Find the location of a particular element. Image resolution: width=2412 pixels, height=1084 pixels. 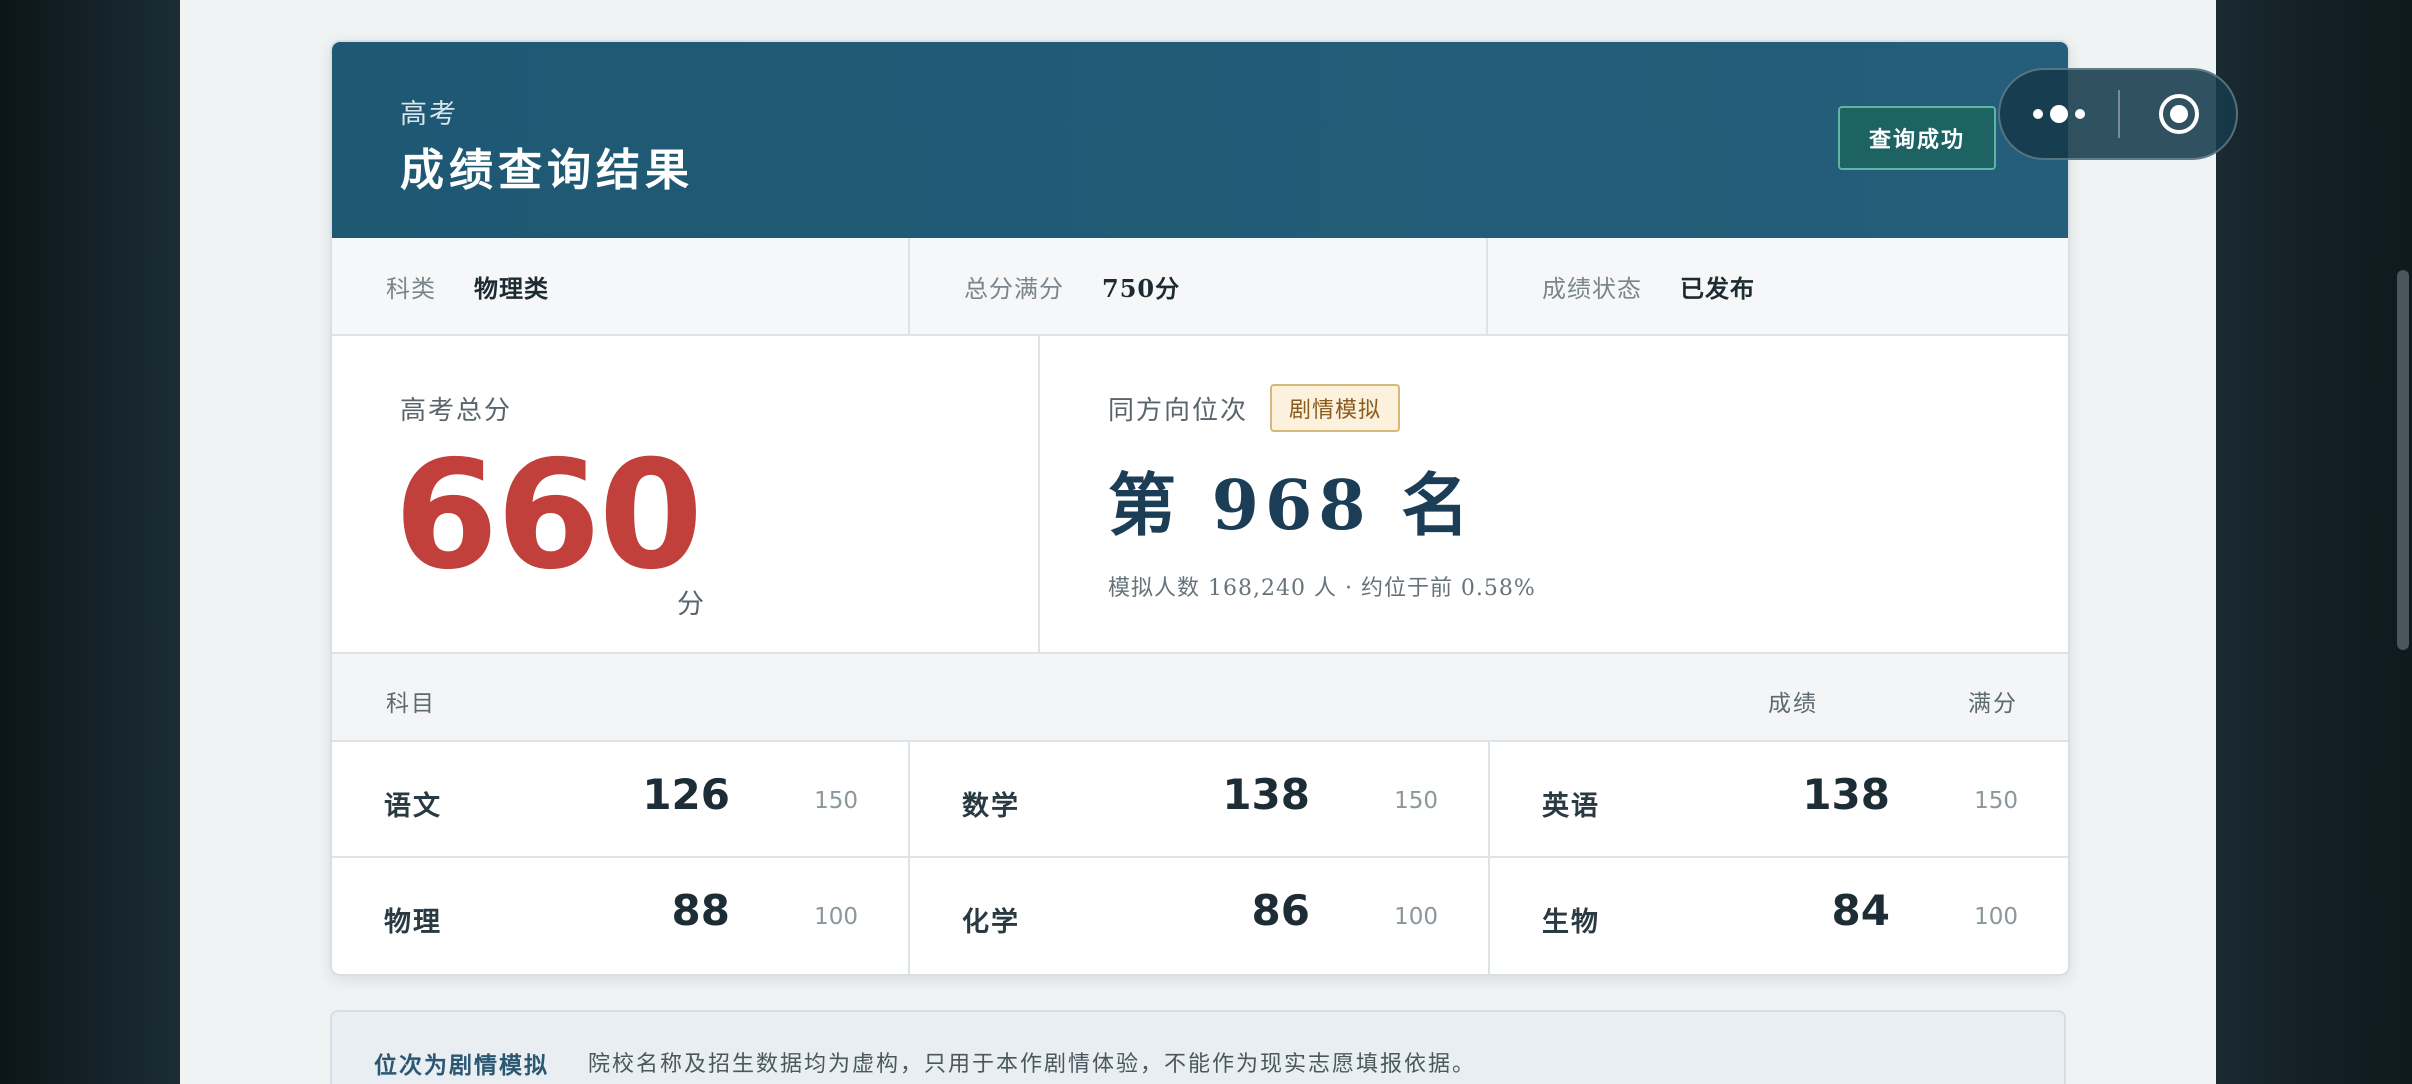

info-cell-full-score: 总分满分 750分 is located at coordinates (1199, 286).